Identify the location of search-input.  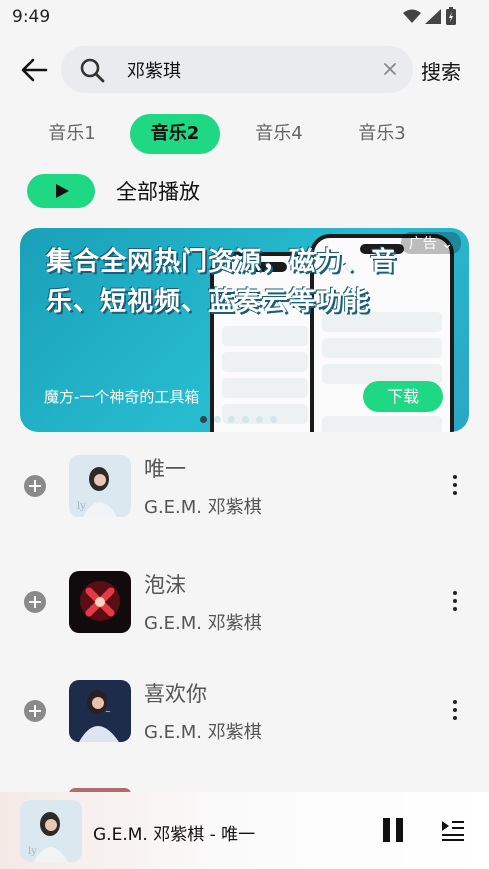
(247, 69).